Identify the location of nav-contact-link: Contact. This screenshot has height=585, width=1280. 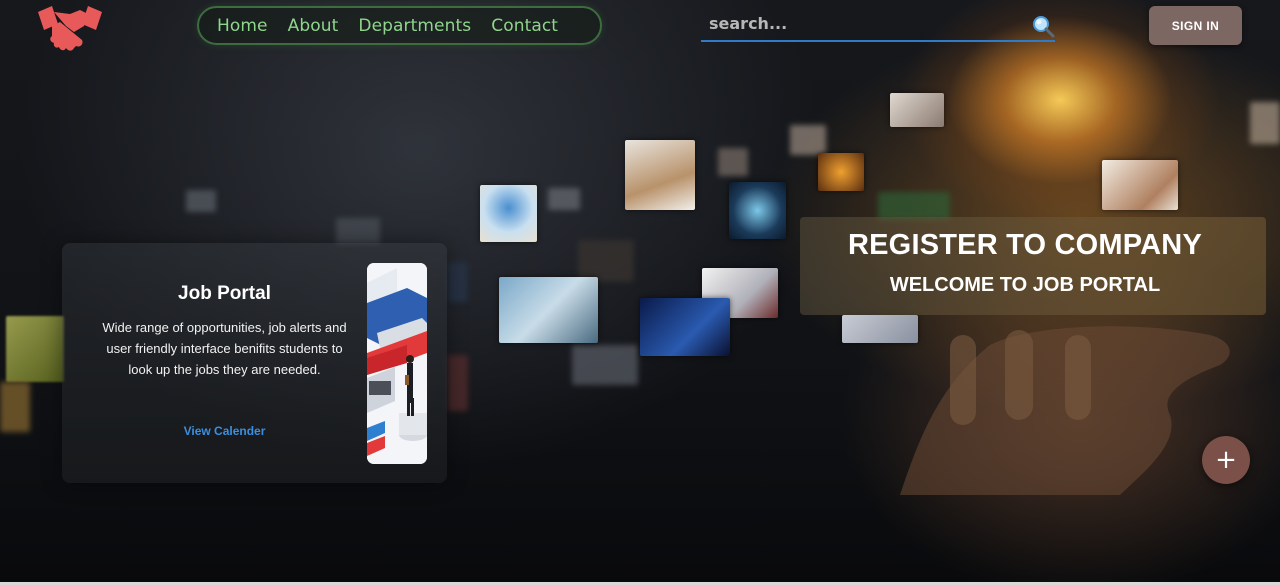
(524, 26).